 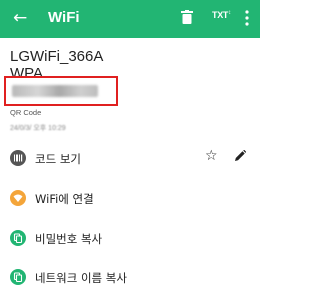 What do you see at coordinates (64, 17) in the screenshot?
I see `page-title: WiFi` at bounding box center [64, 17].